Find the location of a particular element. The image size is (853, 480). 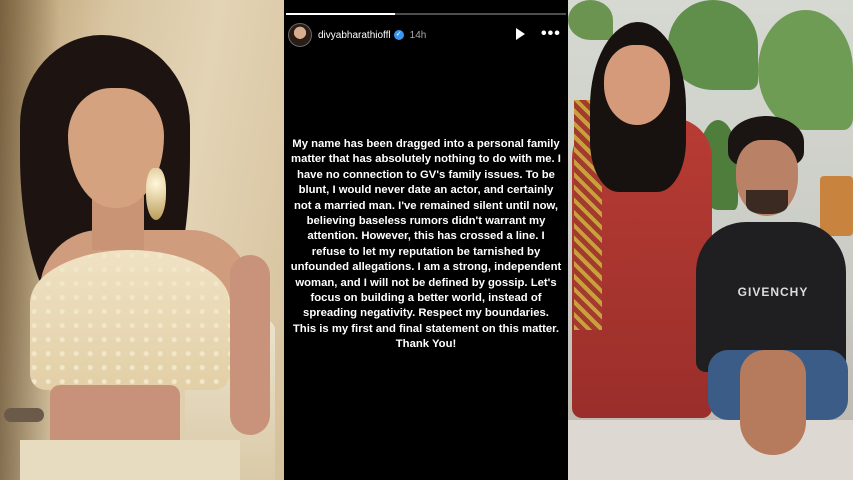

story-progress-fill is located at coordinates (341, 14).